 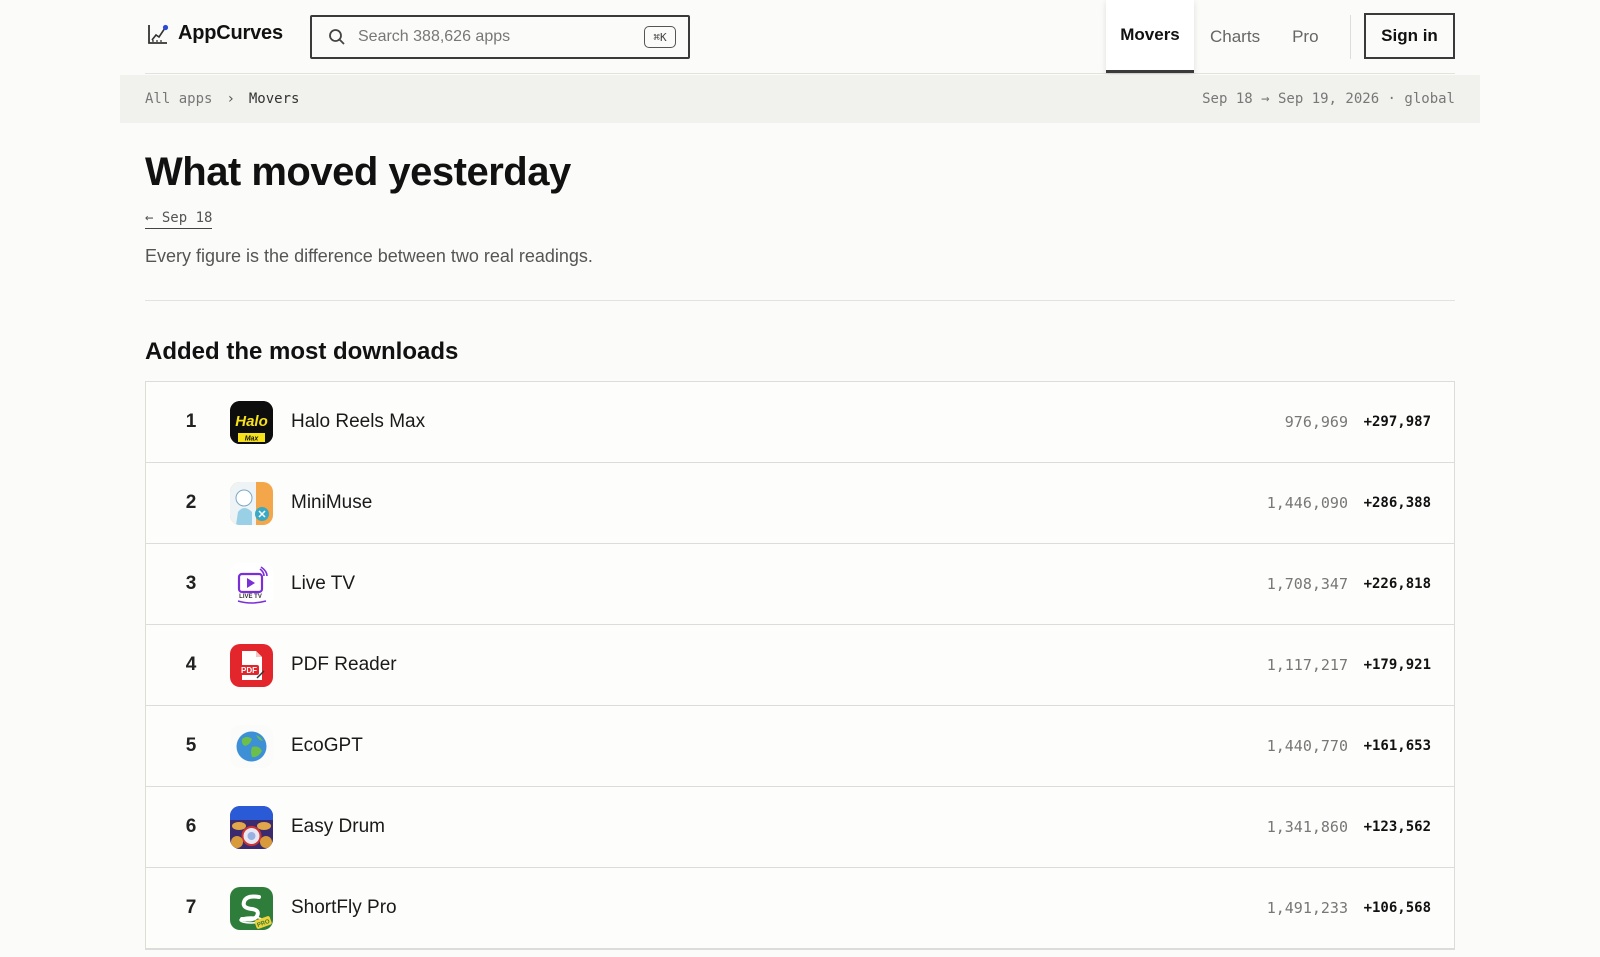 What do you see at coordinates (800, 827) in the screenshot?
I see `table-row: 6 Easy Drum 1,341,860 +123,562` at bounding box center [800, 827].